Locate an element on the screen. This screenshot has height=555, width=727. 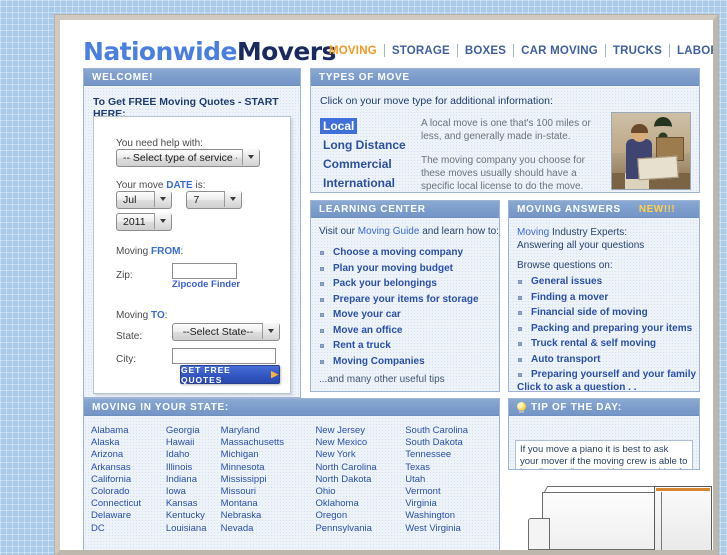
learning-link-6: Rent a truck is located at coordinates (362, 345).